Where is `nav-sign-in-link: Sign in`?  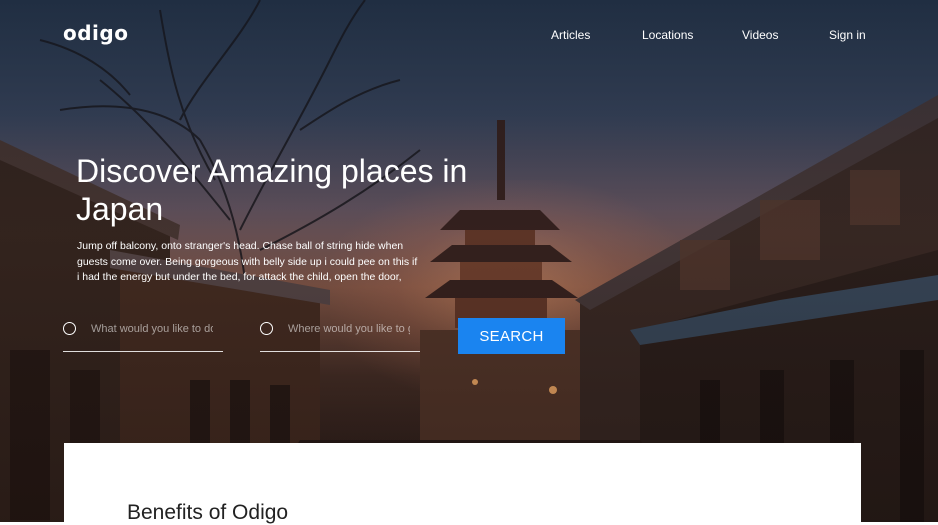 nav-sign-in-link: Sign in is located at coordinates (847, 35).